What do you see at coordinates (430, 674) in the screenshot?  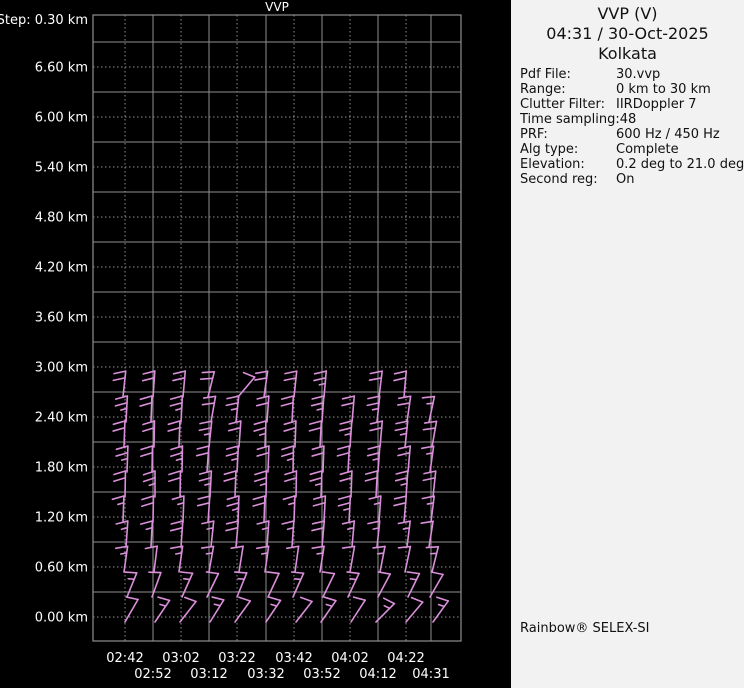 I see `x-axis-label: 04:31` at bounding box center [430, 674].